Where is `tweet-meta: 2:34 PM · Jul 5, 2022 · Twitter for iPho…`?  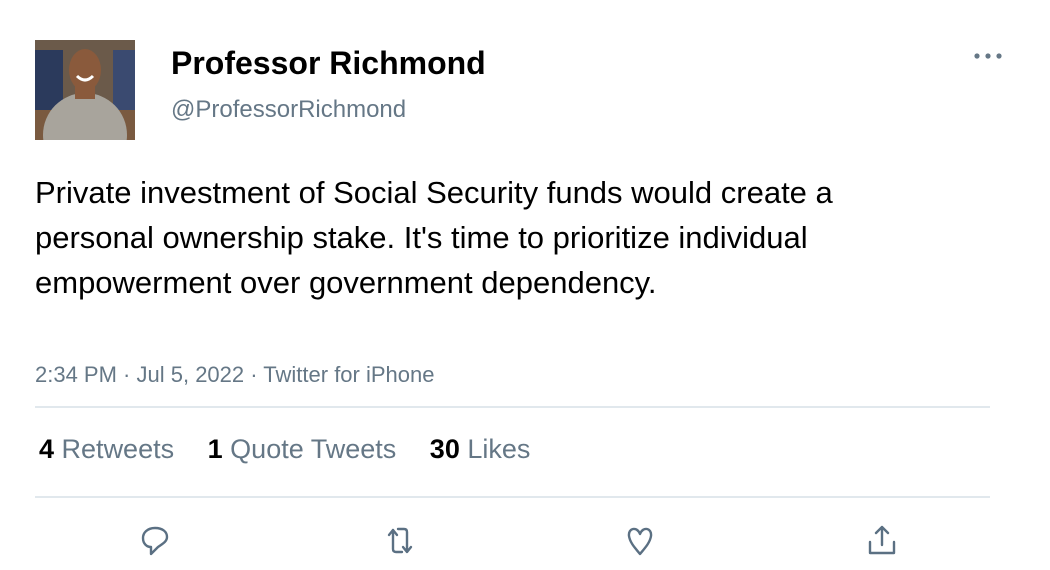
tweet-meta: 2:34 PM · Jul 5, 2022 · Twitter for iPho… is located at coordinates (234, 375).